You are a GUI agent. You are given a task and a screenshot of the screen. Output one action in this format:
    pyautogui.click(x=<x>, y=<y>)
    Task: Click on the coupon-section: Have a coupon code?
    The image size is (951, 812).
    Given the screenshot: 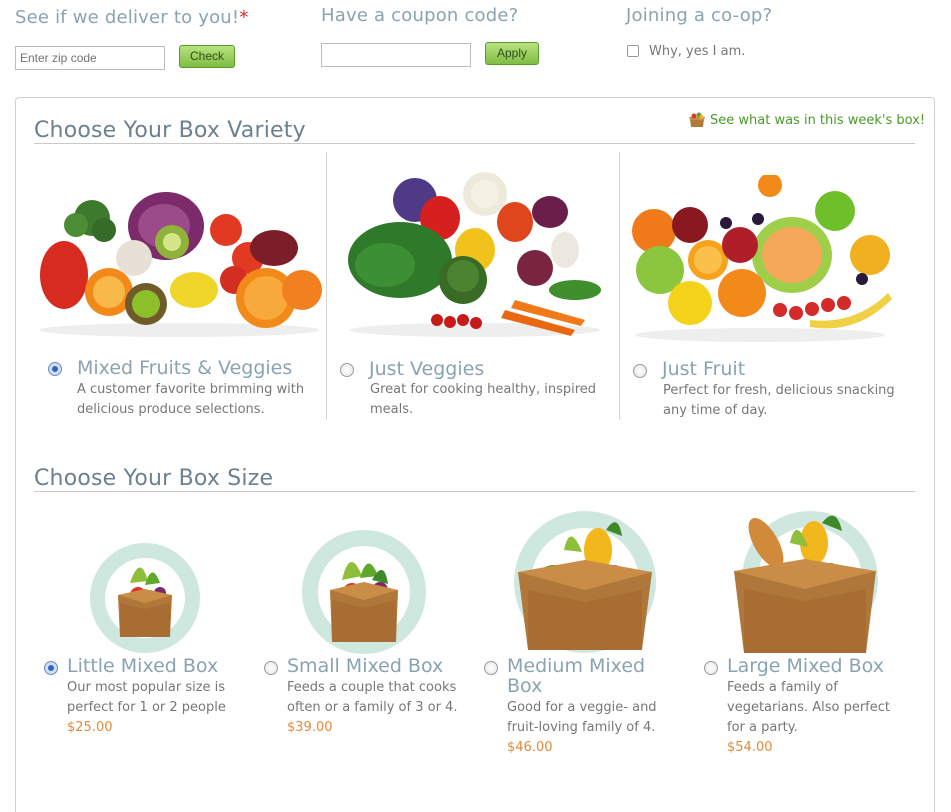 What is the action you would take?
    pyautogui.click(x=419, y=15)
    